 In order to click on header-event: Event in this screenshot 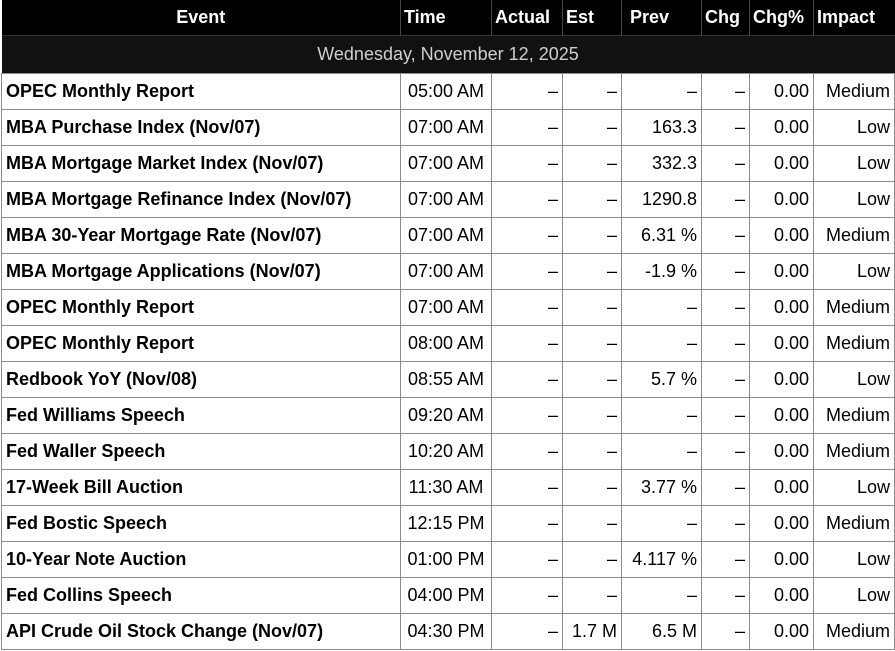, I will do `click(201, 18)`.